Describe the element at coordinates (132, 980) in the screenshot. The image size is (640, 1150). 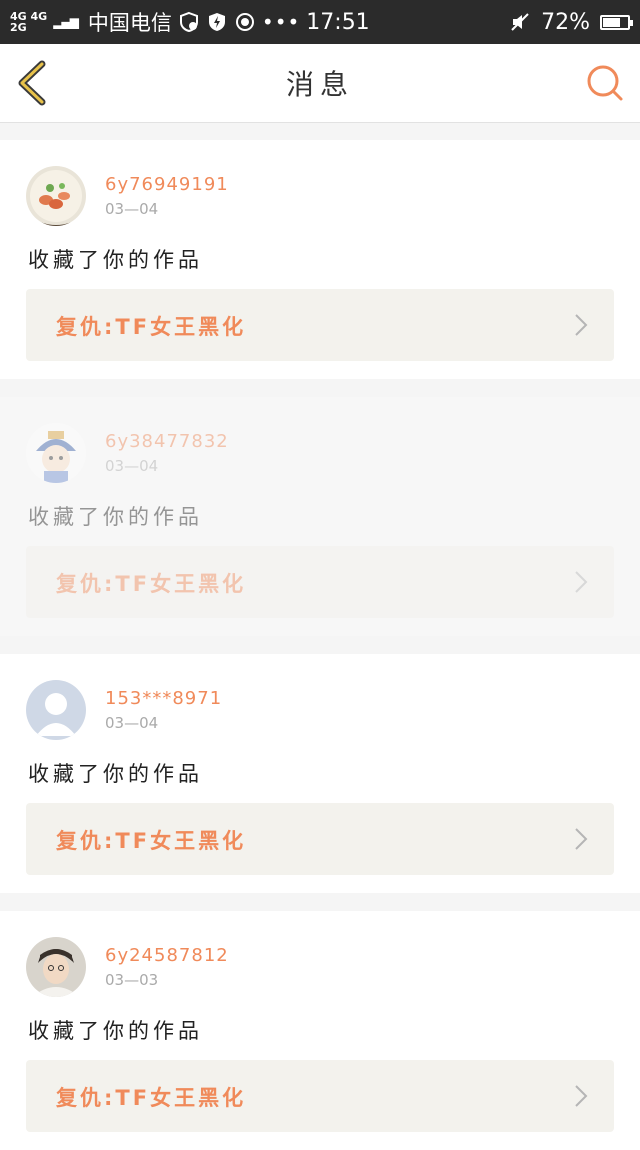
I see `message-date: 03—03` at that location.